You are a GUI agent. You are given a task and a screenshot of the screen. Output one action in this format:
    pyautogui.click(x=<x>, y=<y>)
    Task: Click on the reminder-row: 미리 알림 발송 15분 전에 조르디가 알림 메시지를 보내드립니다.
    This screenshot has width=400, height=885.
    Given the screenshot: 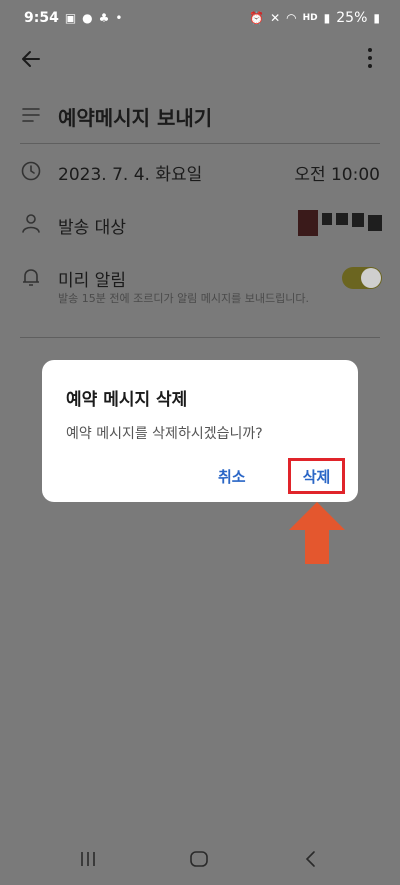 What is the action you would take?
    pyautogui.click(x=200, y=293)
    